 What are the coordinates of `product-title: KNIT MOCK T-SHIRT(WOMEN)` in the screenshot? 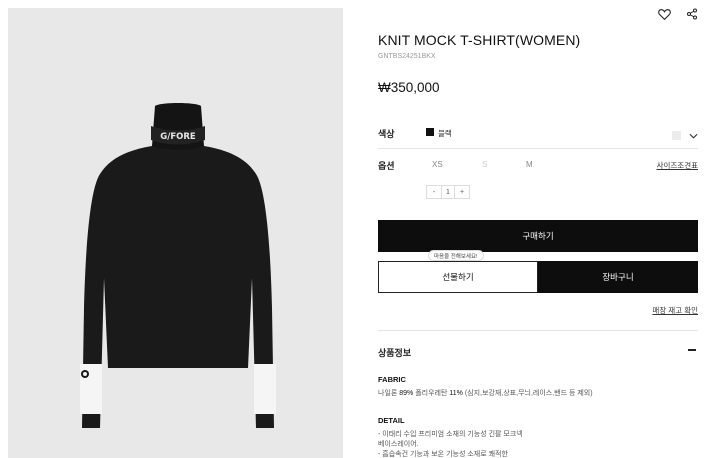 It's located at (479, 40).